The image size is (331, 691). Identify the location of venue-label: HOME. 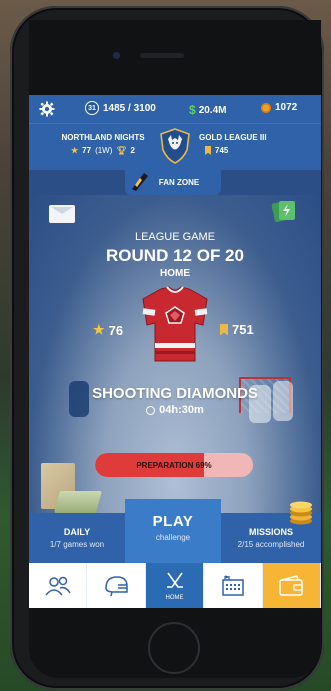
(175, 273).